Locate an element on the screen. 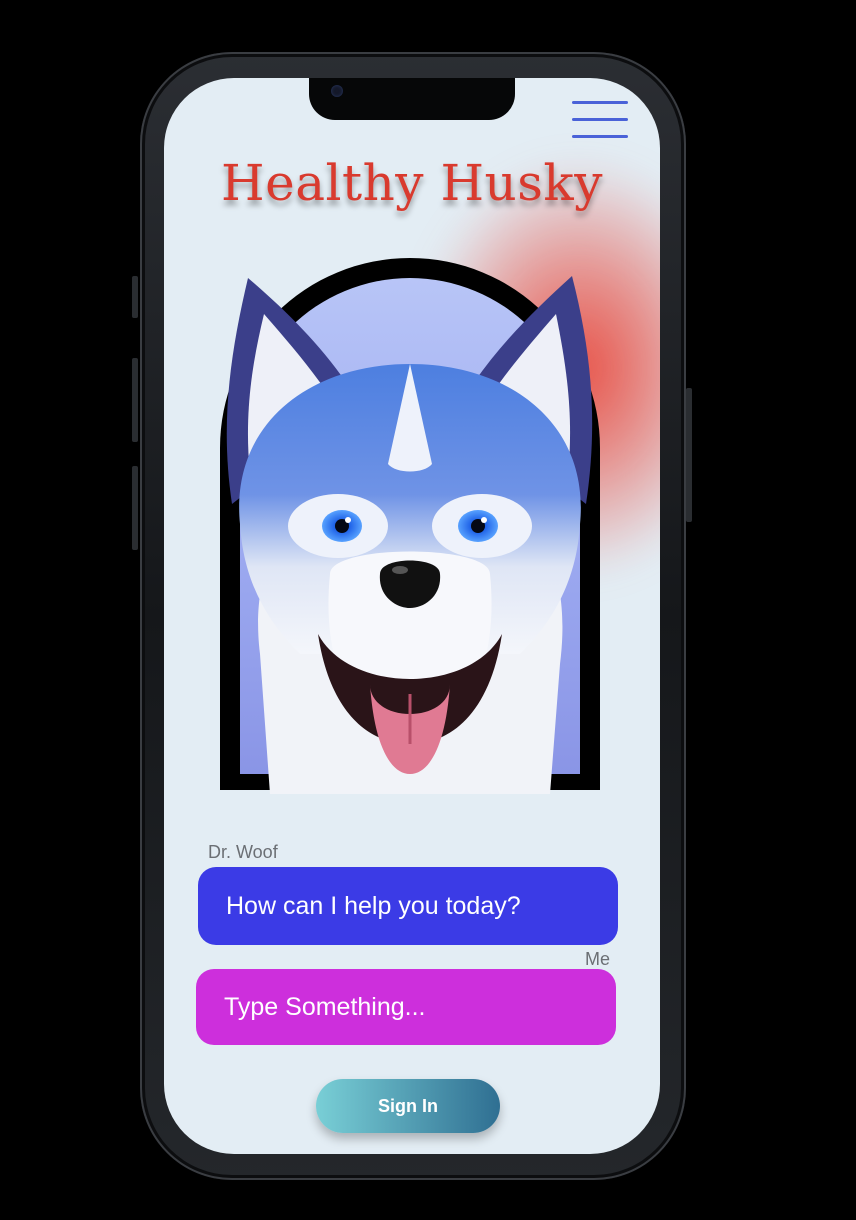 The width and height of the screenshot is (856, 1220). bot-message-bubble: How can I help you today? is located at coordinates (408, 906).